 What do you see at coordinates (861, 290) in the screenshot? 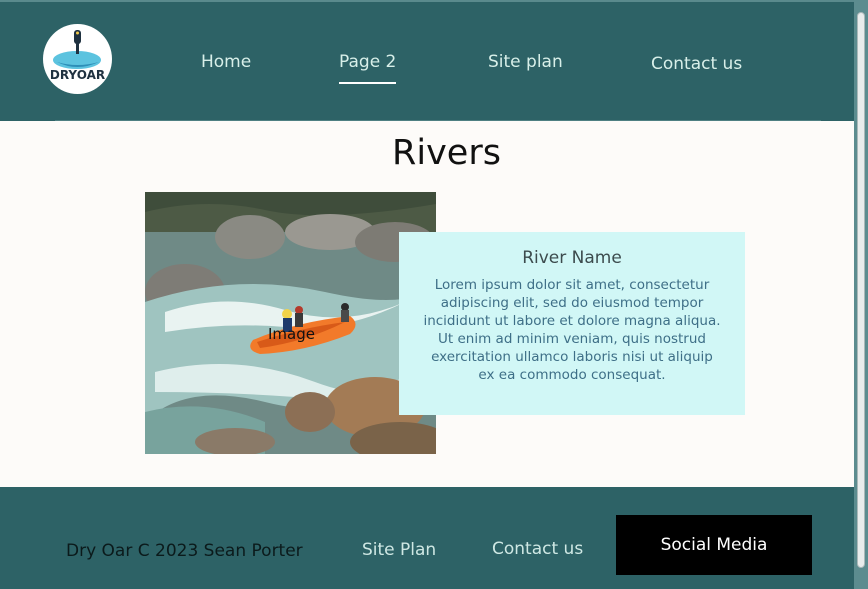
I see `scrollbar-thumb` at bounding box center [861, 290].